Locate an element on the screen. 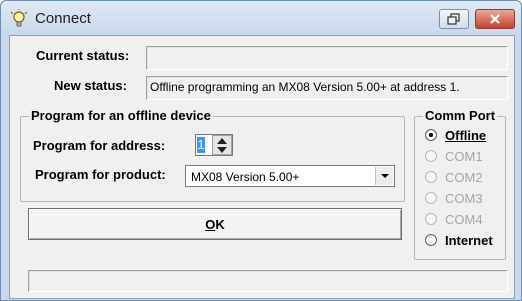 The height and width of the screenshot is (301, 522). product-select: MX08 Version 5.00+ is located at coordinates (290, 176).